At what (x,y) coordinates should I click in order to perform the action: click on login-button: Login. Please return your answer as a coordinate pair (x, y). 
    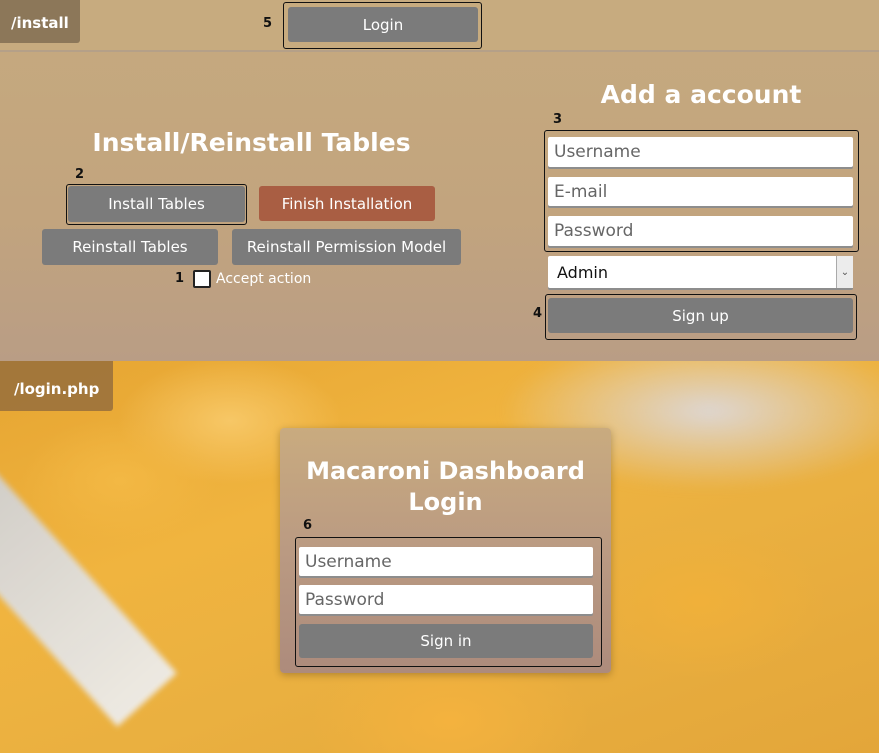
    Looking at the image, I should click on (383, 24).